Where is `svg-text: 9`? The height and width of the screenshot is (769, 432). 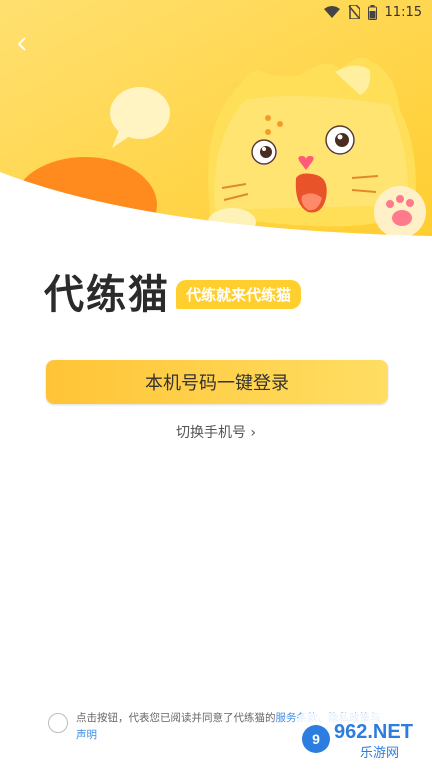 svg-text: 9 is located at coordinates (316, 739).